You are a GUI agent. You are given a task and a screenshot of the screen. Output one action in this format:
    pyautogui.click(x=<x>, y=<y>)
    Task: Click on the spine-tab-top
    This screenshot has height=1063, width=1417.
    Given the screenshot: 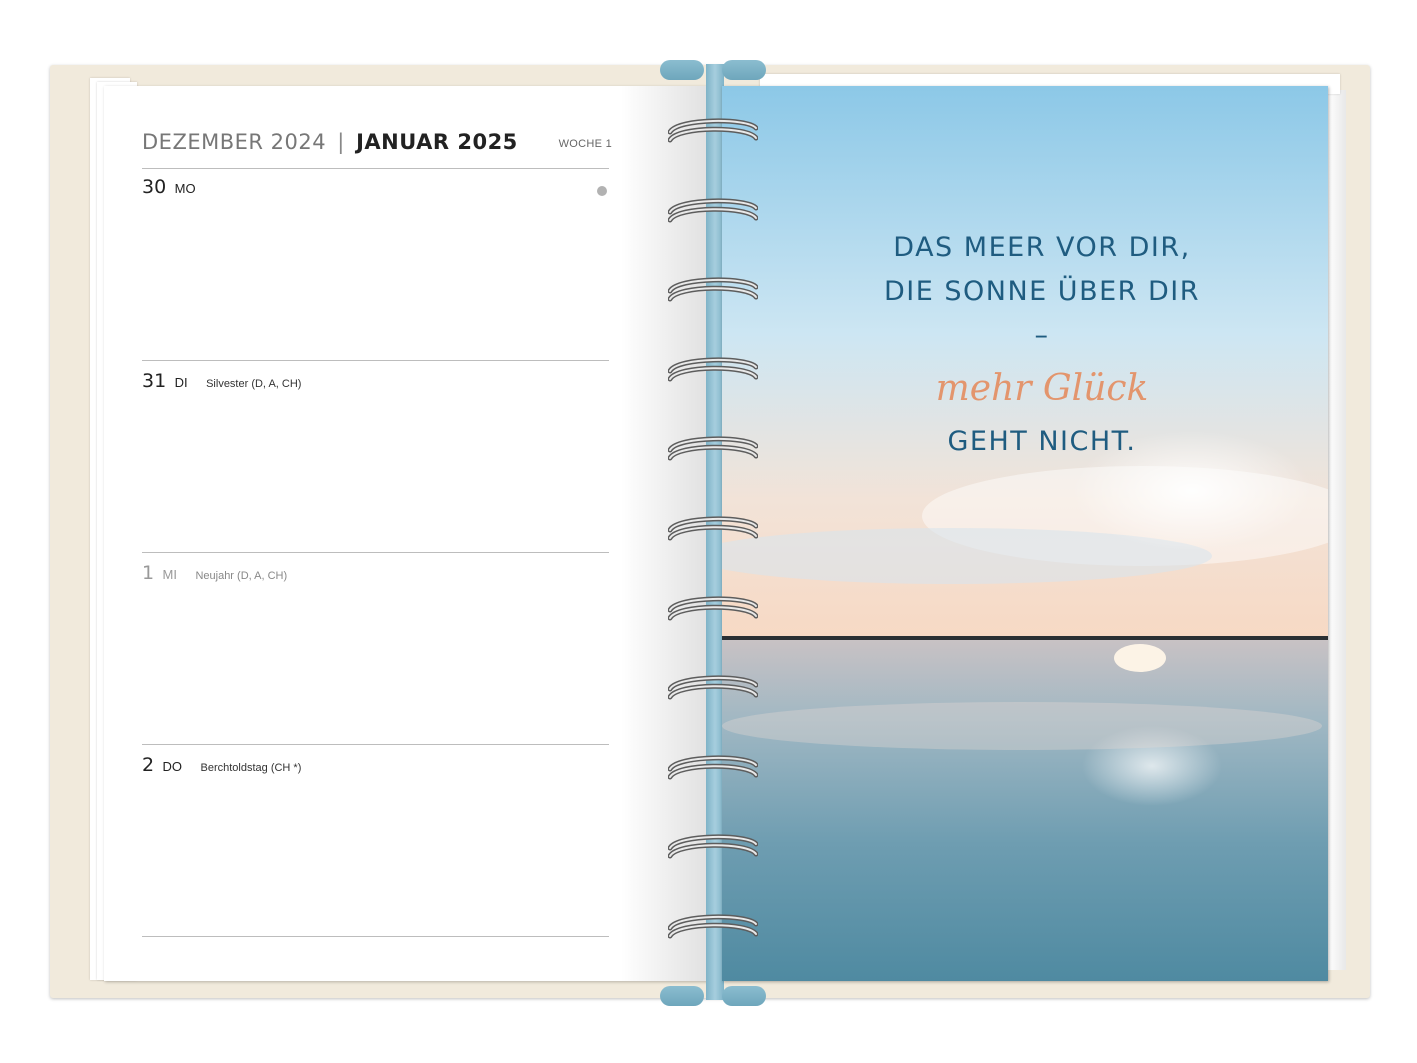 What is the action you would take?
    pyautogui.click(x=682, y=70)
    